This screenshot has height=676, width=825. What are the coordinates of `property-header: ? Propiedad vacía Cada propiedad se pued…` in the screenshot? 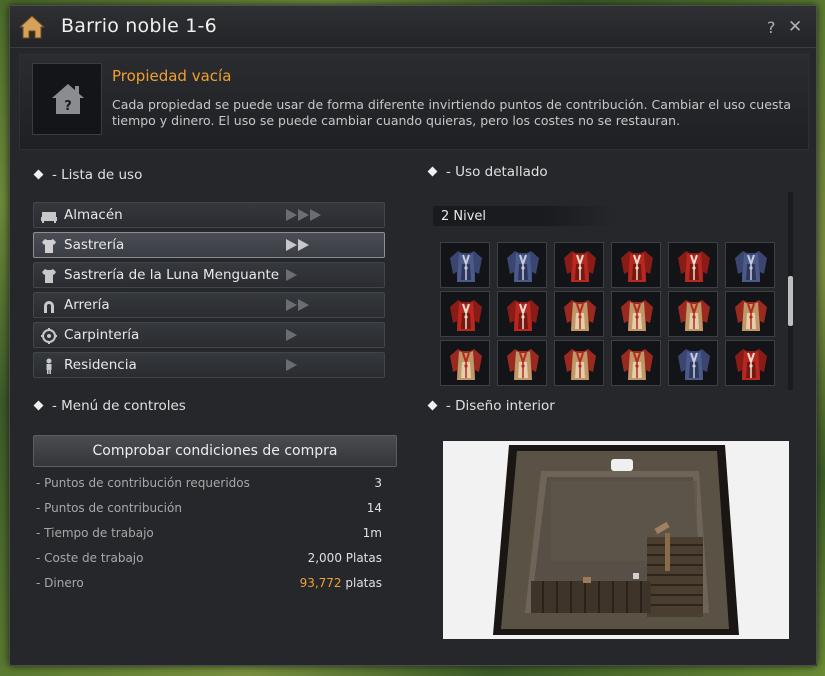 It's located at (414, 102).